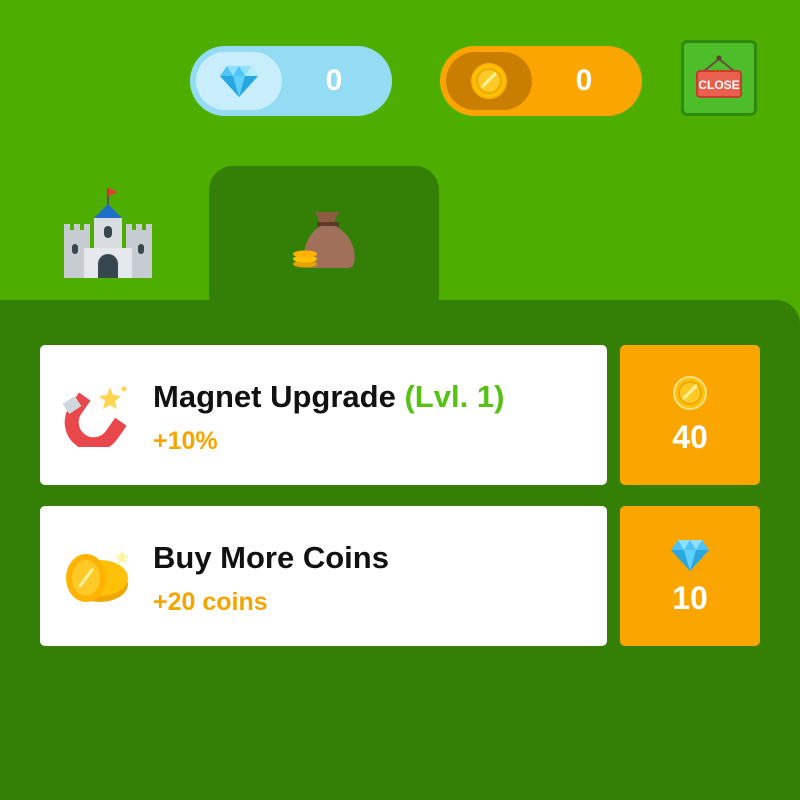 The image size is (800, 800). Describe the element at coordinates (324, 240) in the screenshot. I see `money-bag-icon` at that location.